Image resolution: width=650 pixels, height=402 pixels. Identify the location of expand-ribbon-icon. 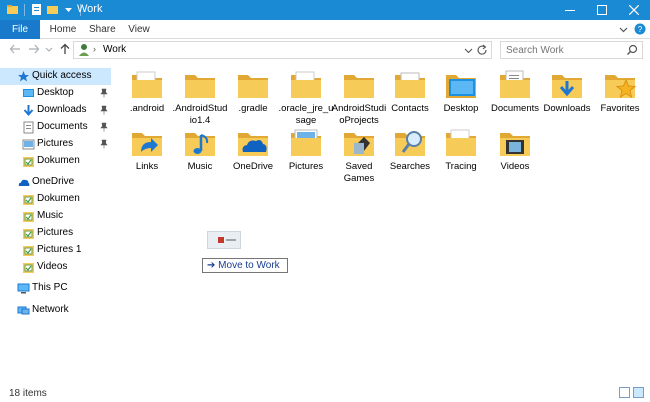
(623, 29).